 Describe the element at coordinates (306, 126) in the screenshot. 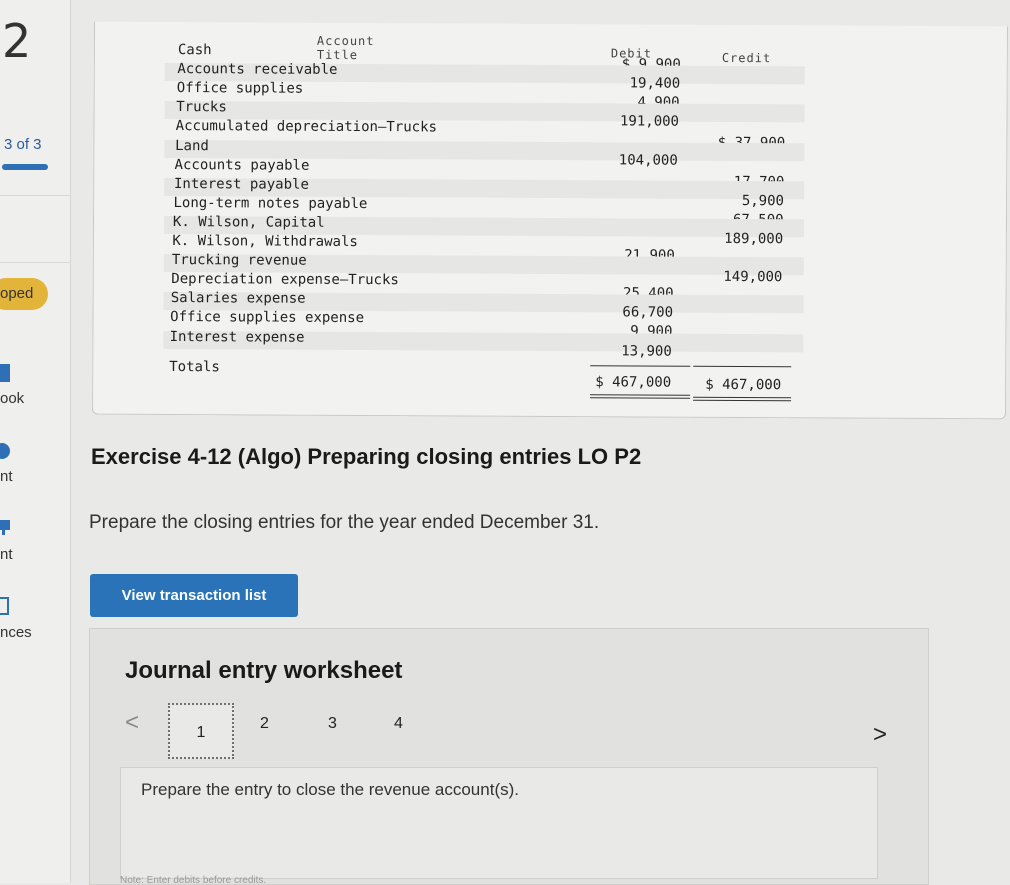

I see `account-title: Accumulated depreciation—Trucks` at that location.